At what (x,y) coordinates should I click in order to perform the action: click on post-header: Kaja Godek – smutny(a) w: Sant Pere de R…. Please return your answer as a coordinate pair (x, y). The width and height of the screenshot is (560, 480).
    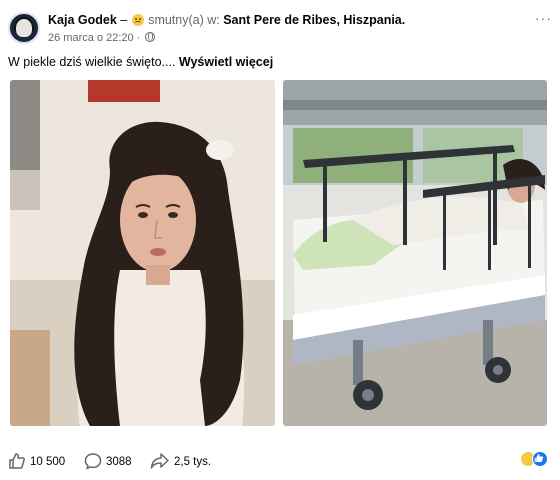
    Looking at the image, I should click on (280, 28).